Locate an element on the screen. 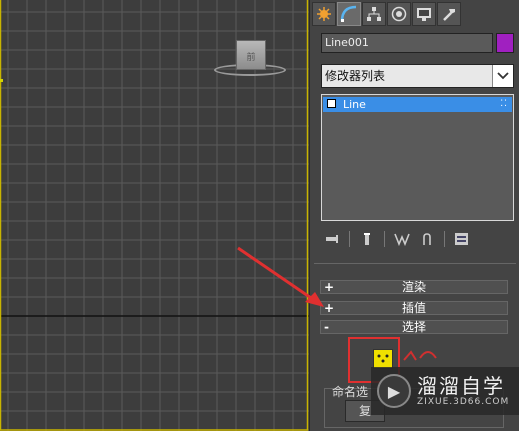 The image size is (519, 431). tab-modify is located at coordinates (349, 14).